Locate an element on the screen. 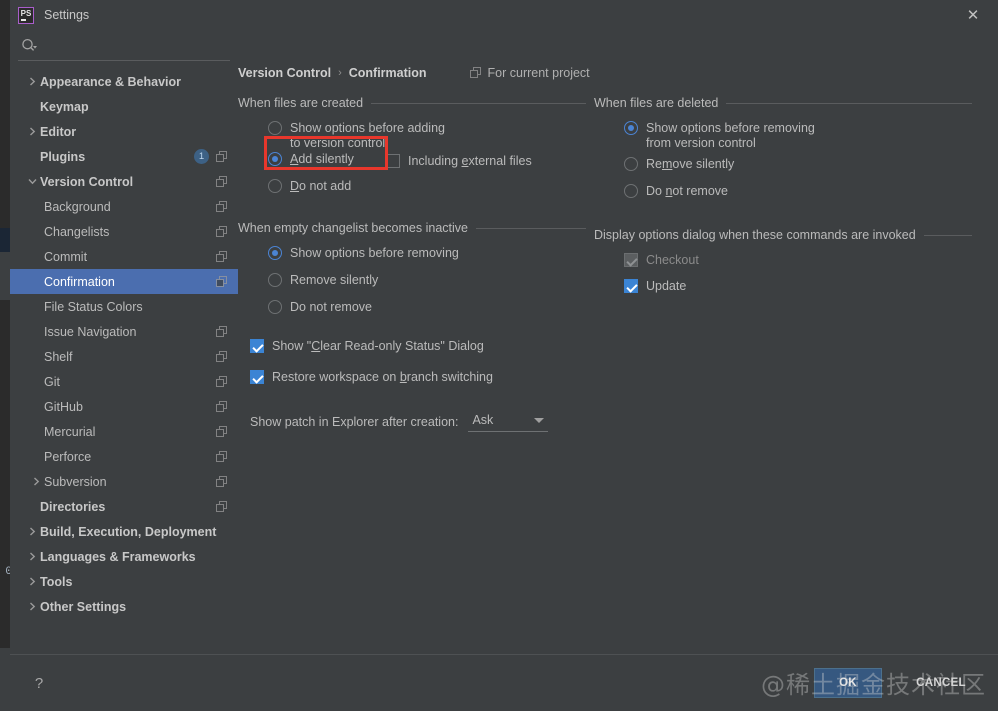 This screenshot has height=711, width=998. sidebar-item-file-status-colors: File Status Colors is located at coordinates (124, 306).